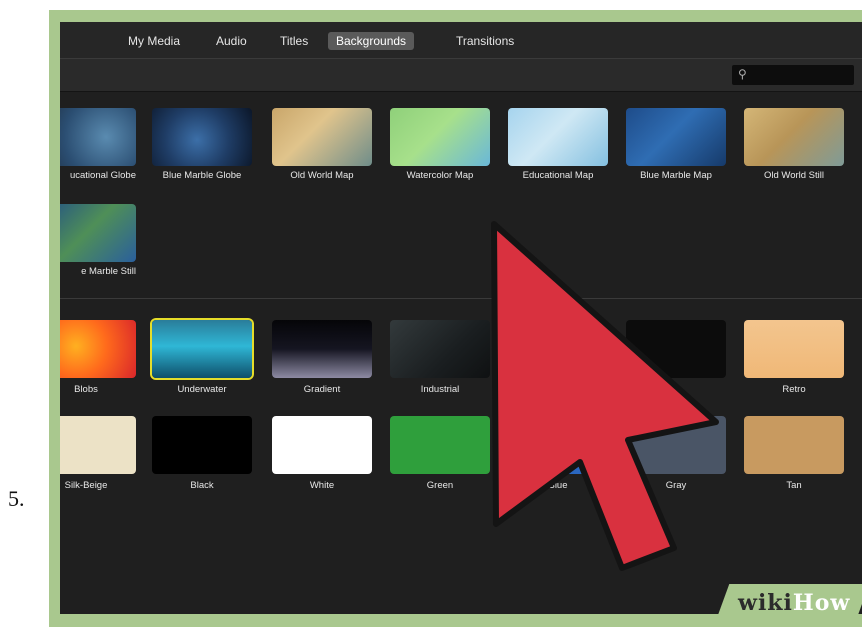 Image resolution: width=862 pixels, height=627 pixels. Describe the element at coordinates (202, 445) in the screenshot. I see `black-thumbnail` at that location.